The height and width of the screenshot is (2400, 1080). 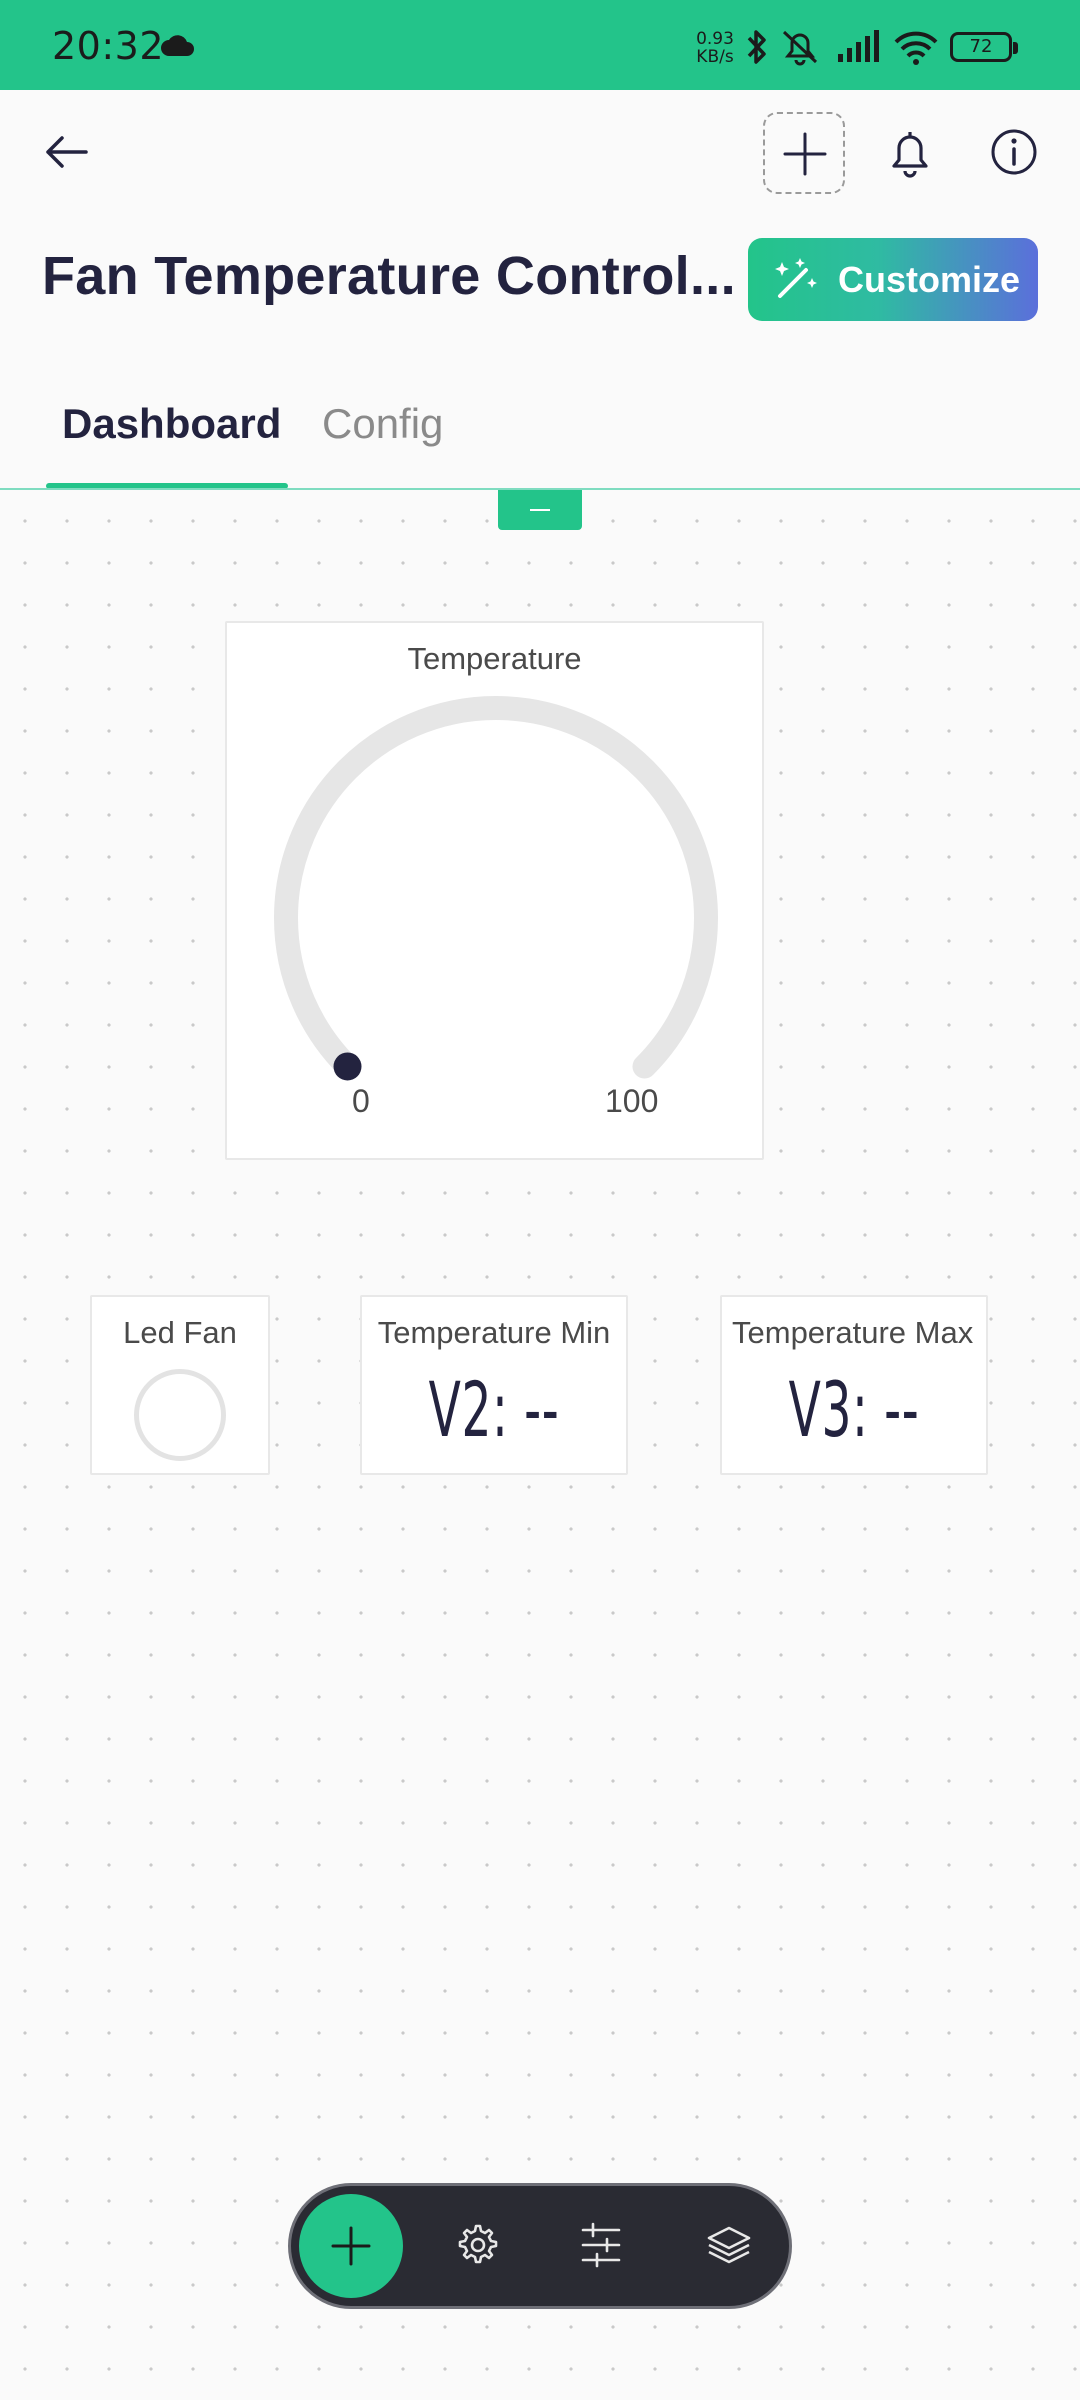 I want to click on sliders-icon, so click(x=602, y=2245).